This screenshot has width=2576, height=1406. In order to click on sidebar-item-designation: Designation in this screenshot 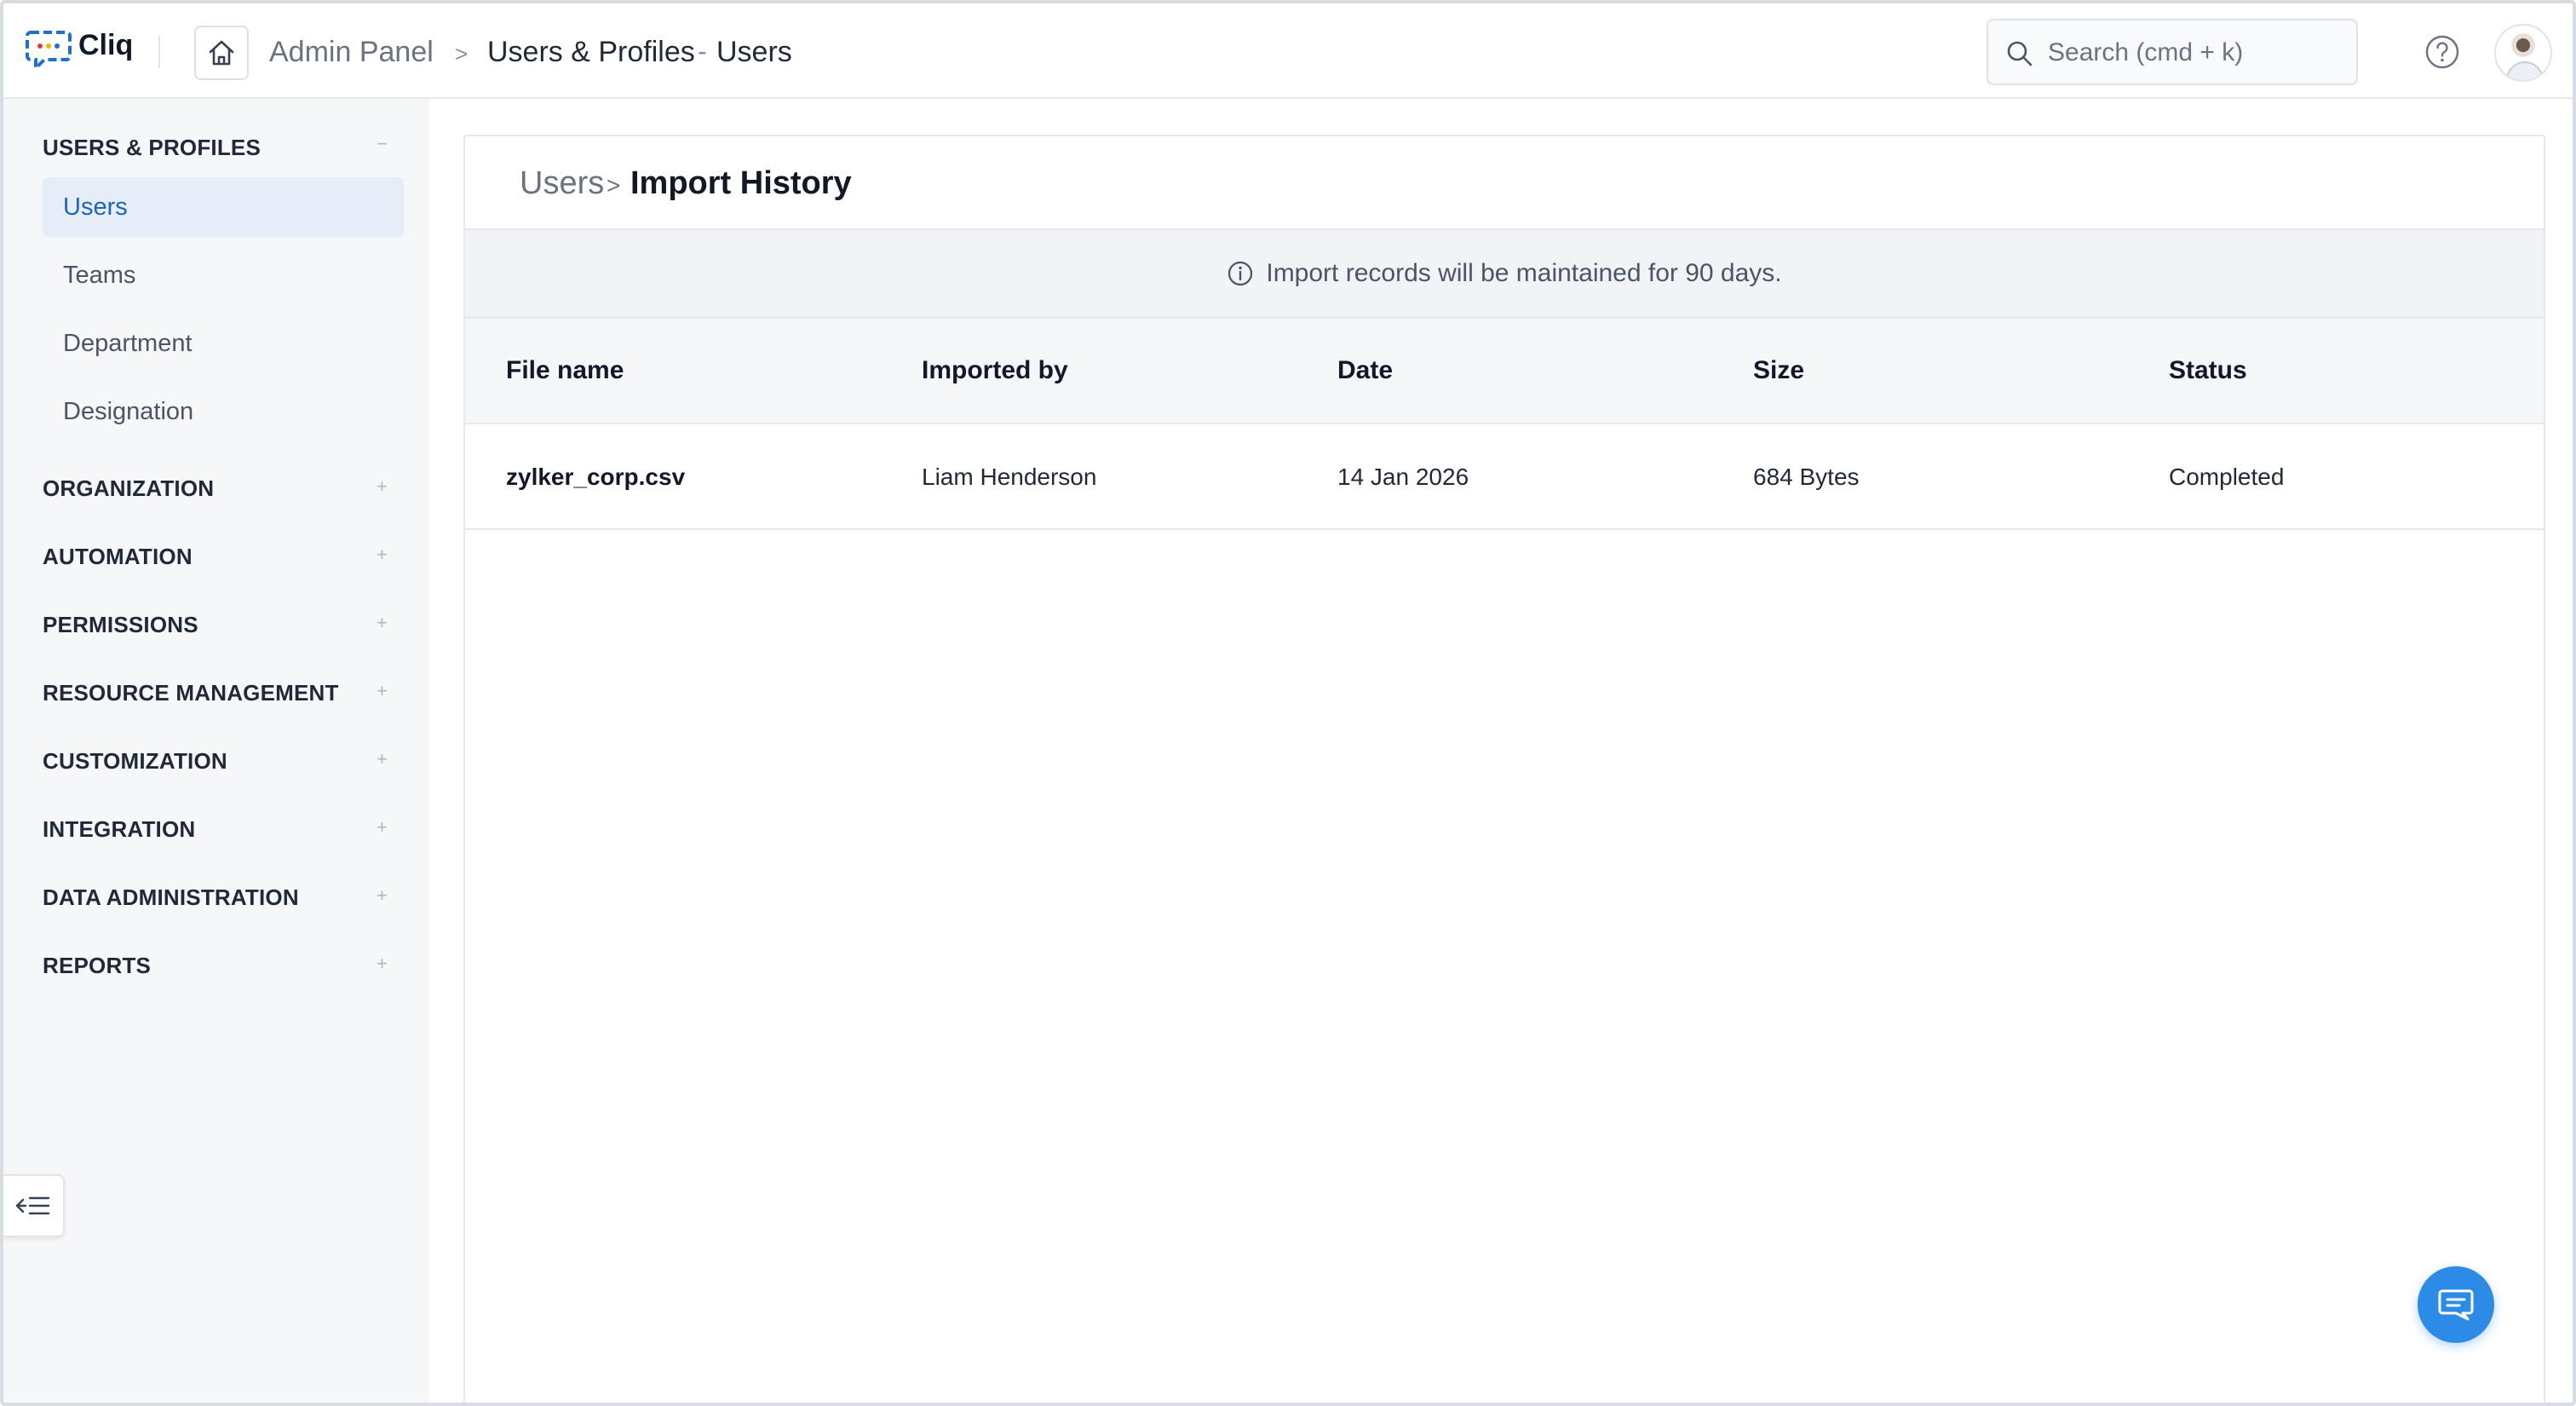, I will do `click(223, 411)`.